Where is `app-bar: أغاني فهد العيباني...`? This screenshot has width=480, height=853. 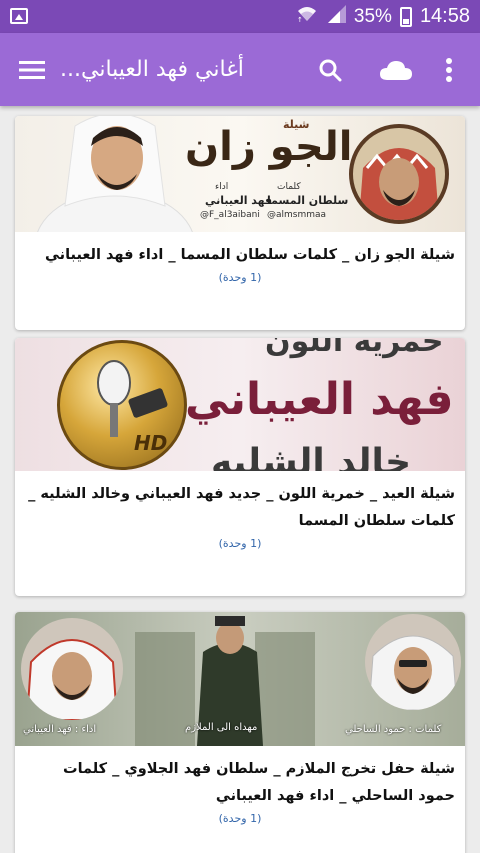
app-bar: أغاني فهد العيباني... is located at coordinates (240, 69).